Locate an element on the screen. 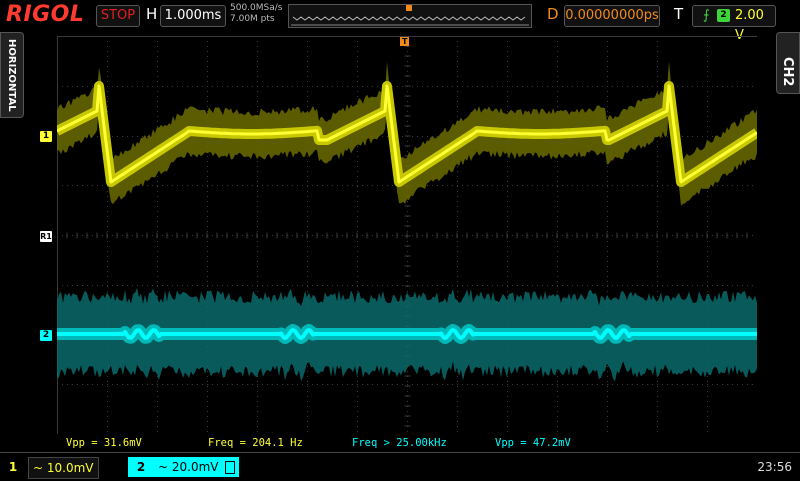 This screenshot has width=800, height=481. ref-marker: R1 is located at coordinates (46, 236).